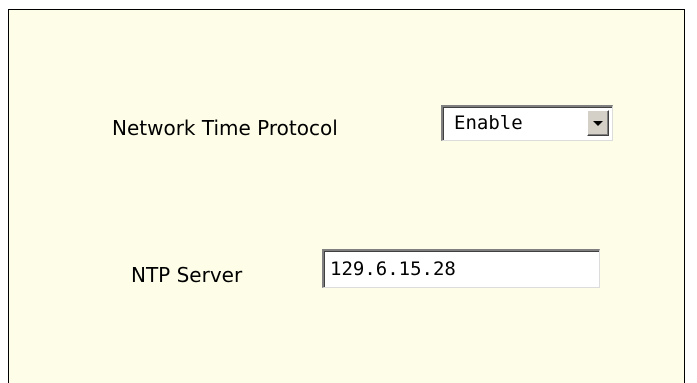  What do you see at coordinates (527, 123) in the screenshot?
I see `ntp-enable-select: Enable` at bounding box center [527, 123].